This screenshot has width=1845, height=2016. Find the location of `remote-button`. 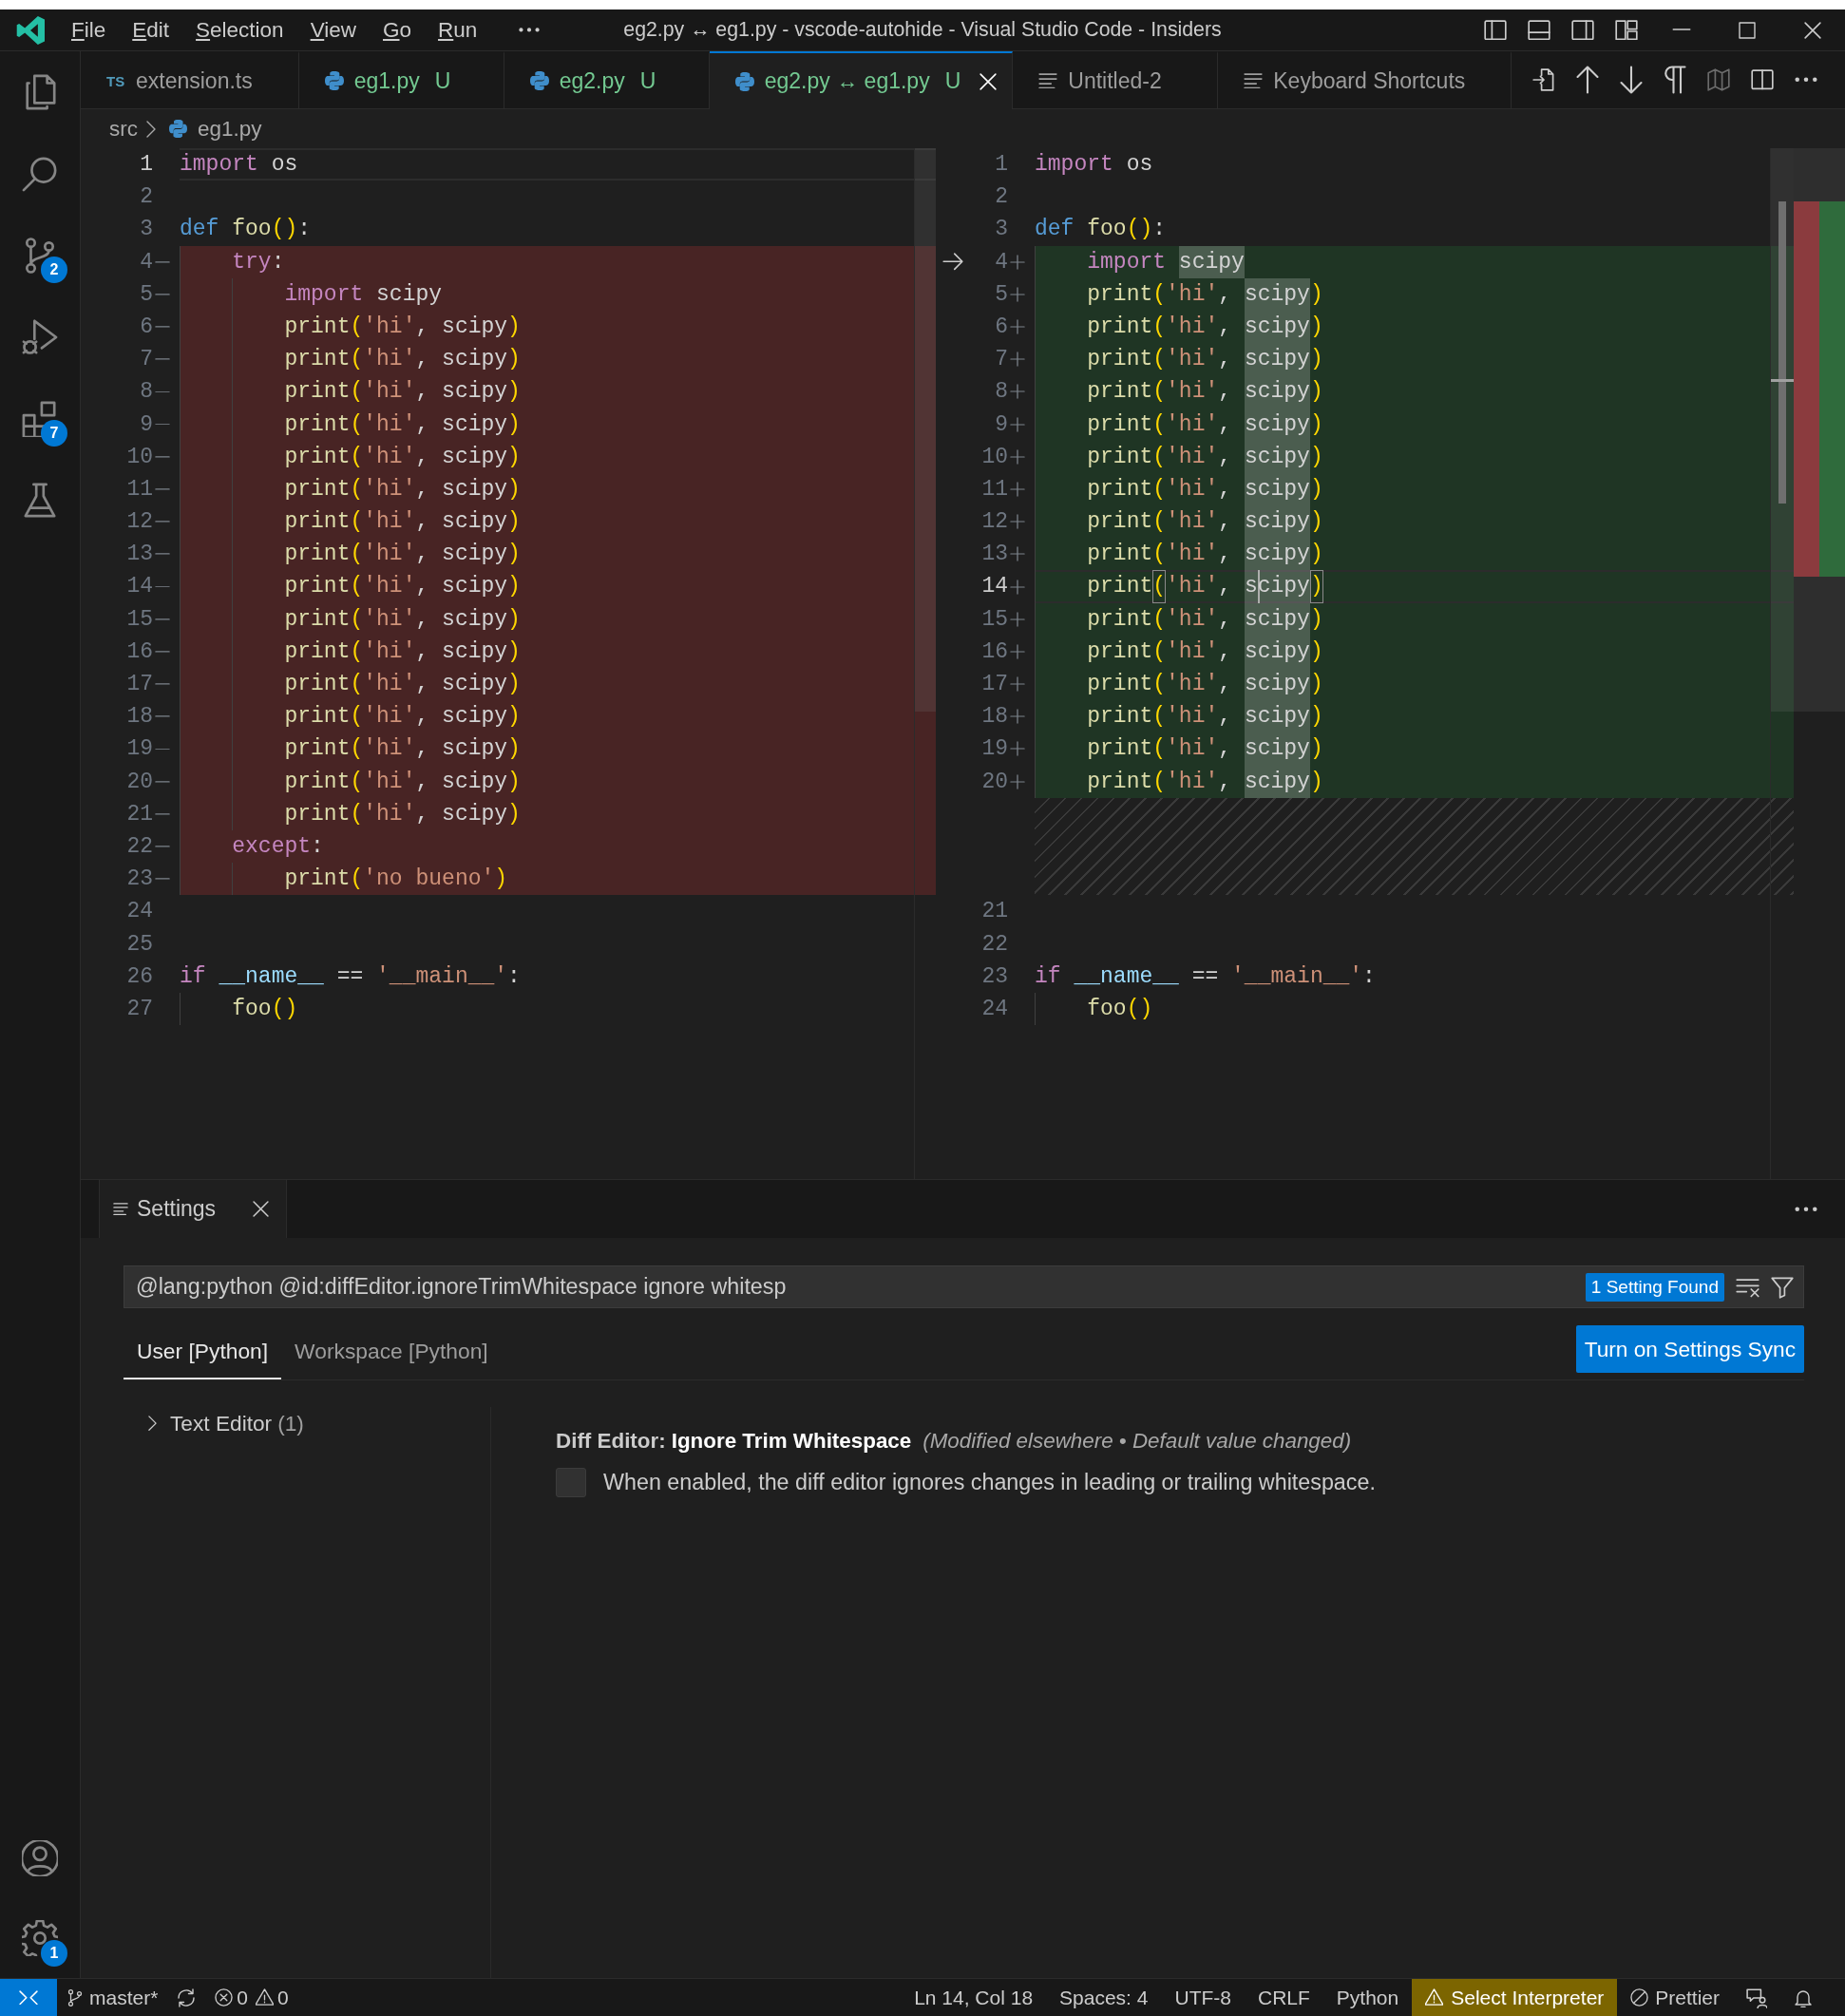

remote-button is located at coordinates (28, 1997).